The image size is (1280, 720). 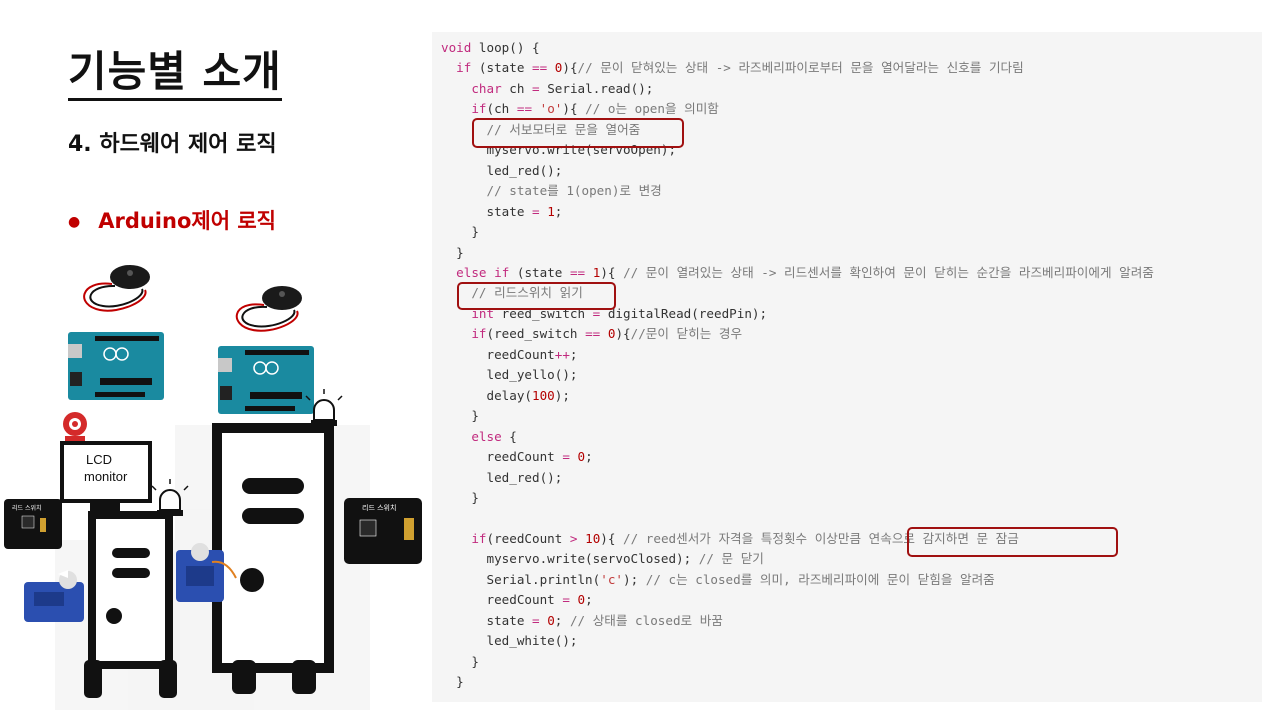 I want to click on webcam-icon, so click(x=75, y=426).